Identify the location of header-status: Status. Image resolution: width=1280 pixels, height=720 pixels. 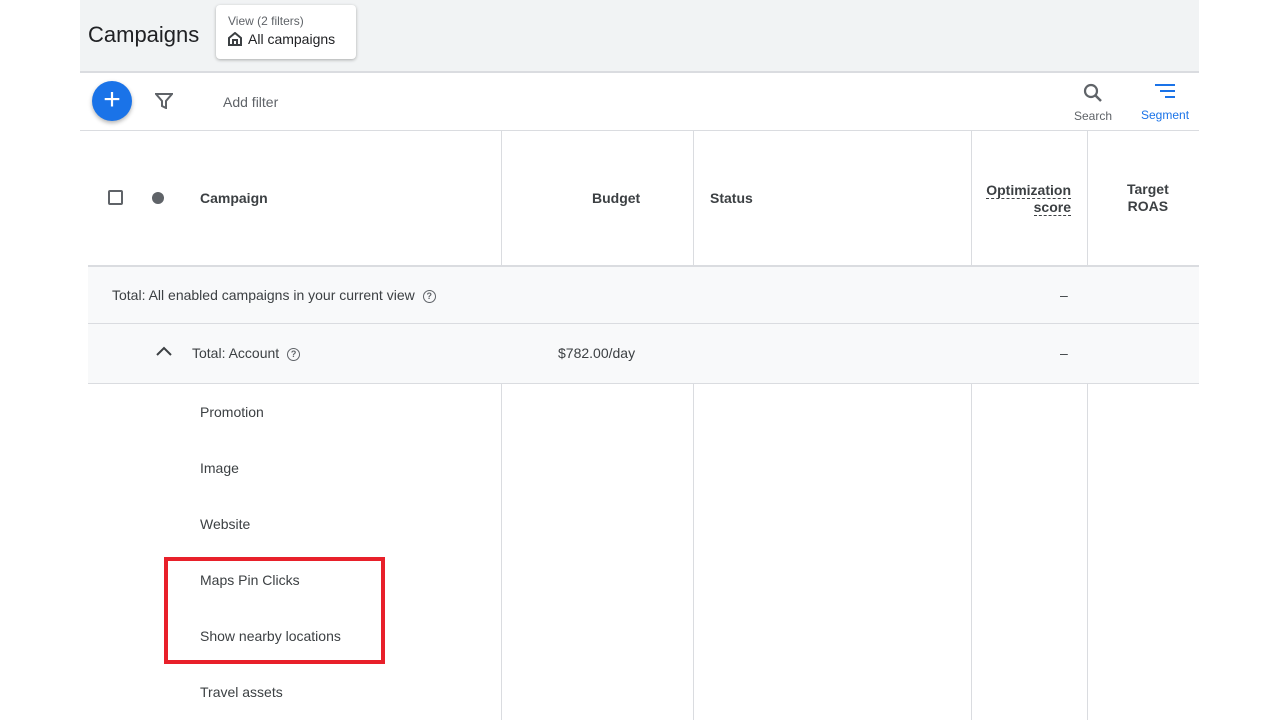
(731, 198).